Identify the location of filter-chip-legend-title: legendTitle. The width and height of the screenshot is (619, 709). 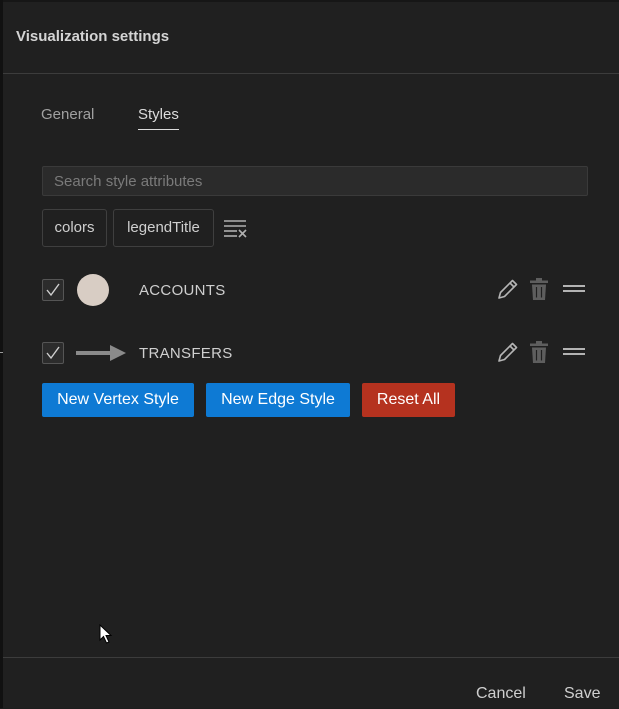
(163, 228).